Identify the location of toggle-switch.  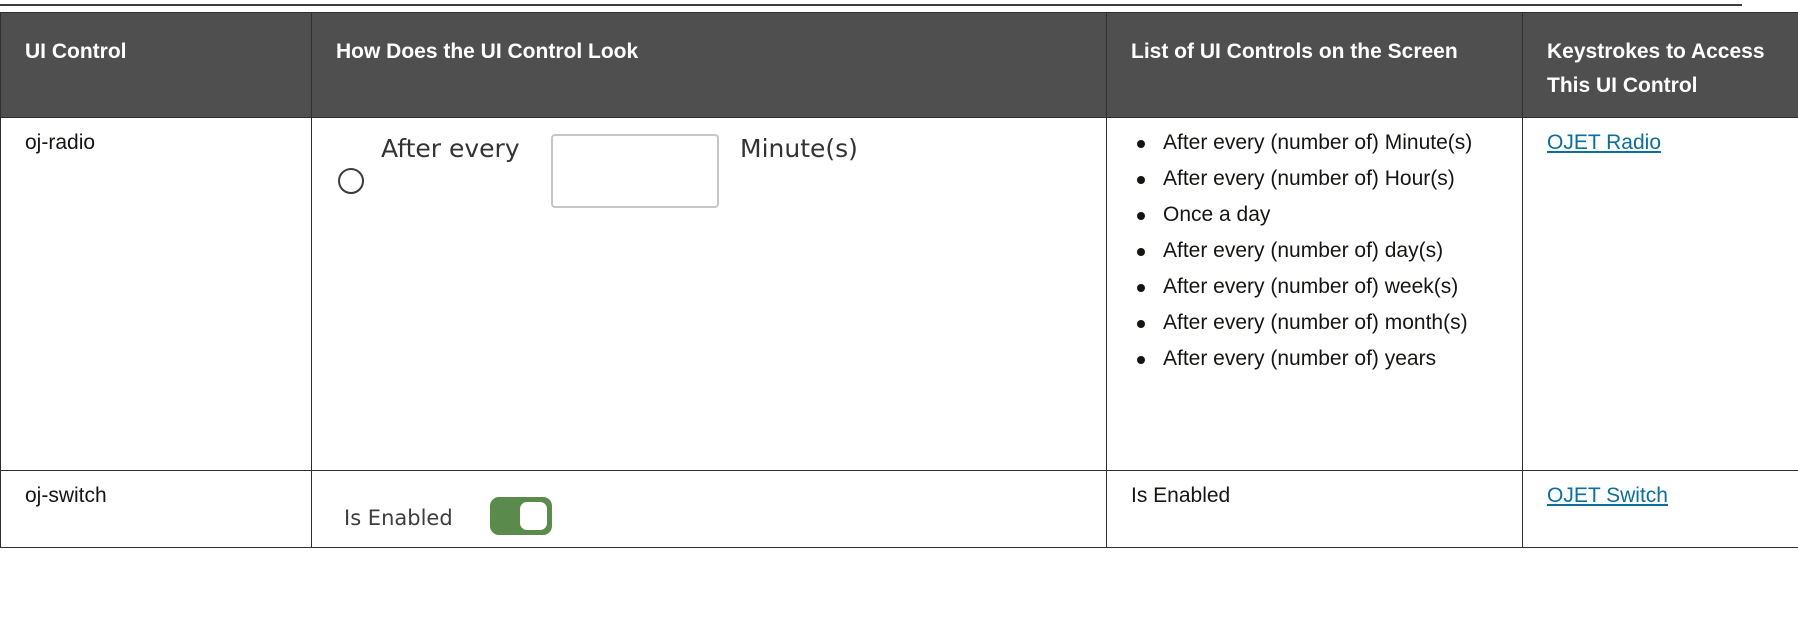
(521, 516).